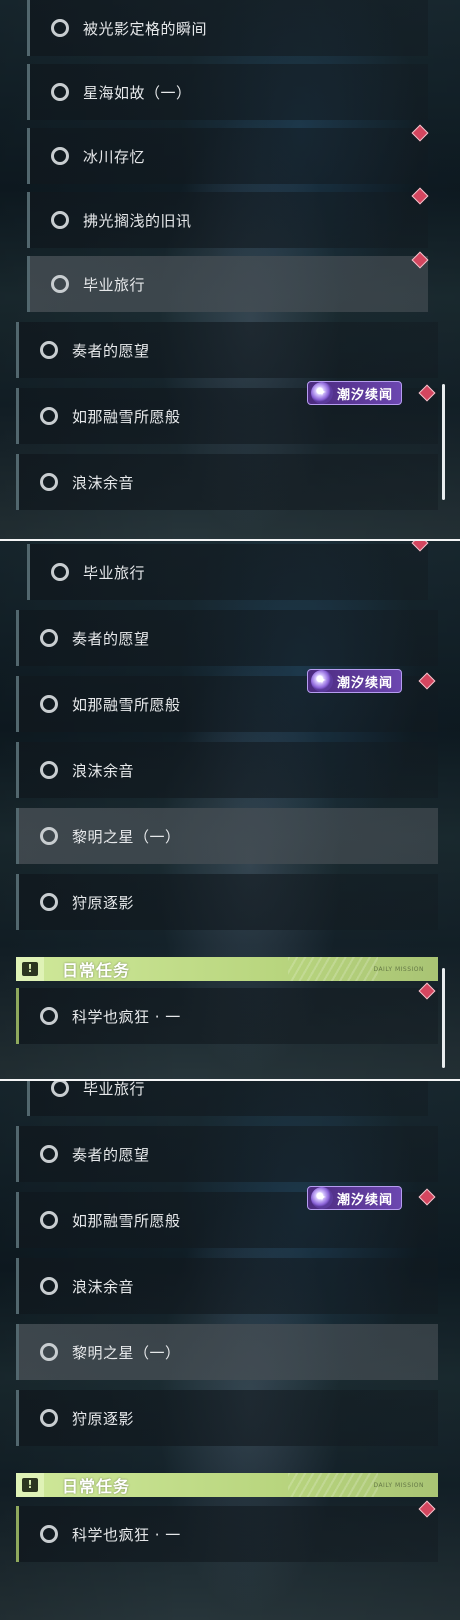  Describe the element at coordinates (137, 220) in the screenshot. I see `quest-item-label: 拂光搁浅的旧讯` at that location.